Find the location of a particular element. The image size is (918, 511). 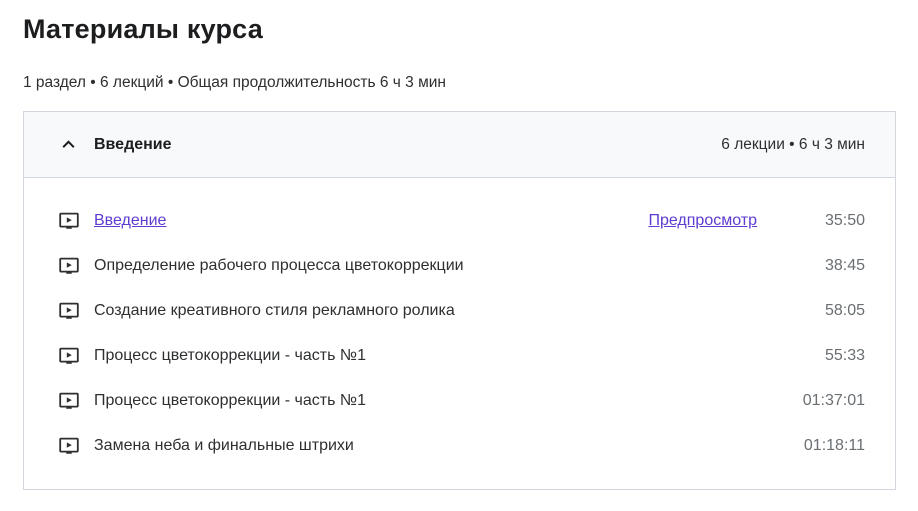

lecture-row-right: 01:18:11 is located at coordinates (831, 446).